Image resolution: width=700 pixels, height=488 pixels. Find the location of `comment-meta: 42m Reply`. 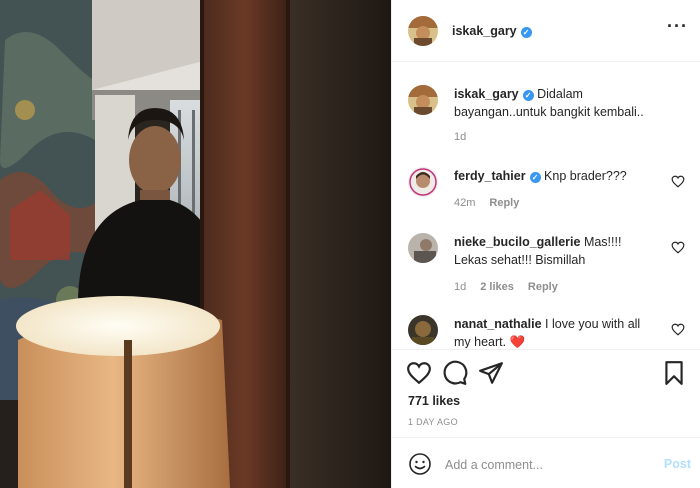

comment-meta: 42m Reply is located at coordinates (493, 203).